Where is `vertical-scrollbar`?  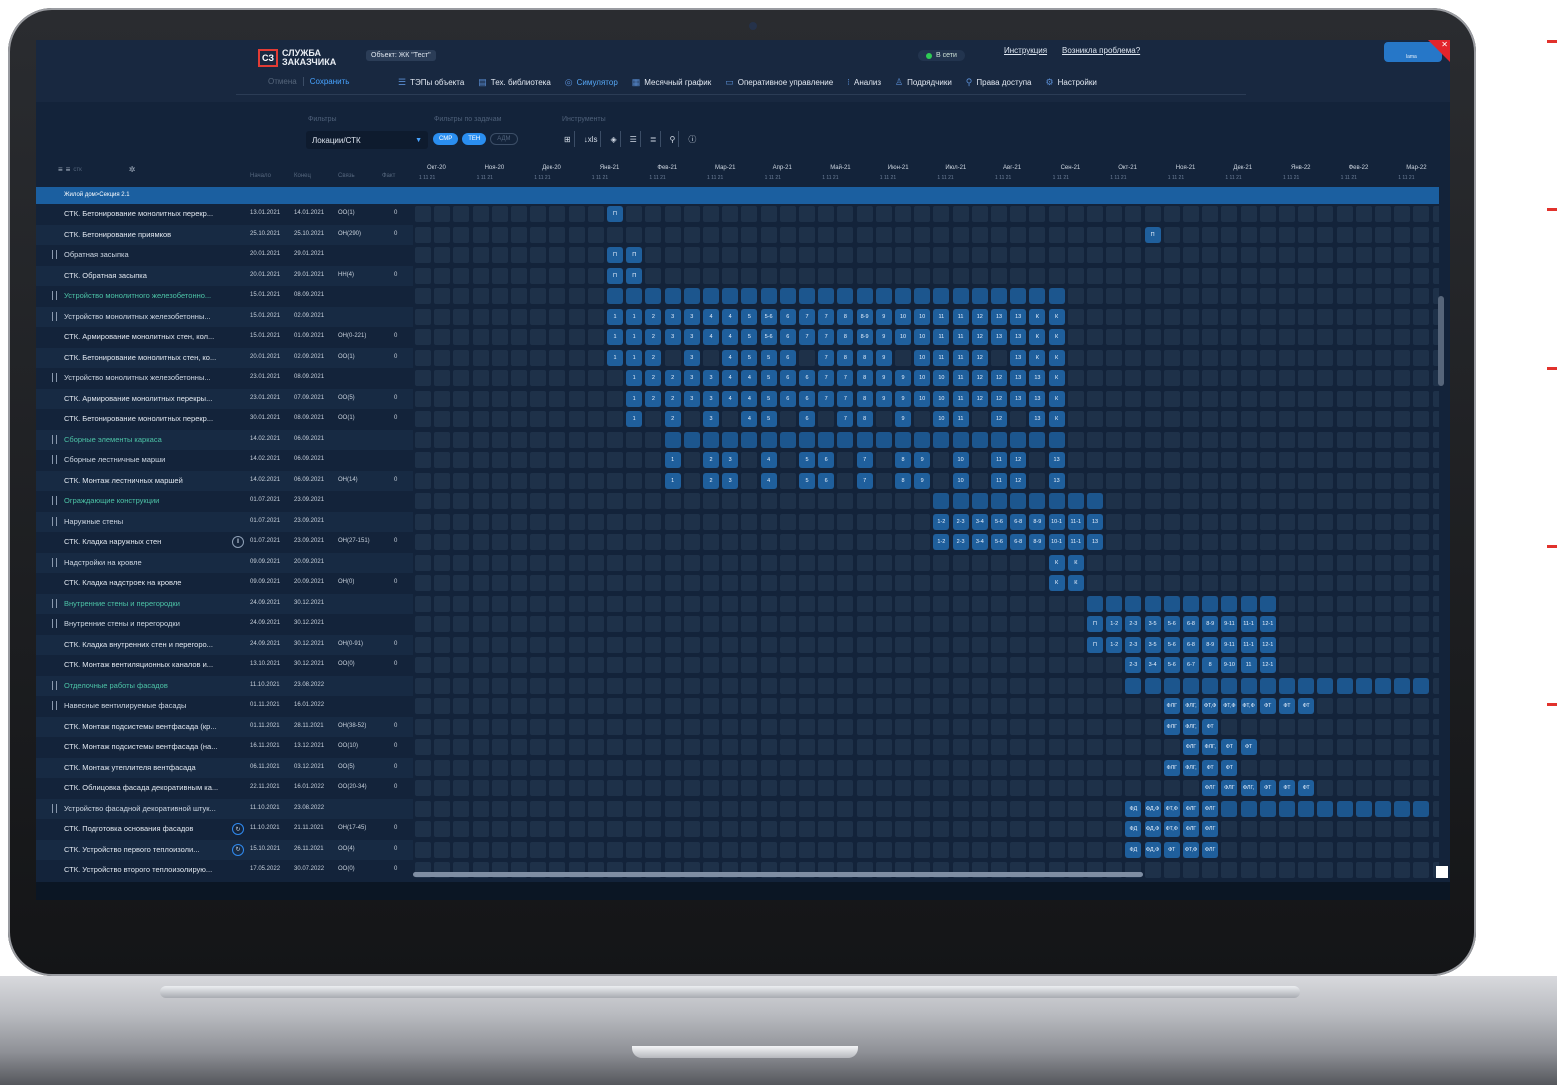 vertical-scrollbar is located at coordinates (1441, 341).